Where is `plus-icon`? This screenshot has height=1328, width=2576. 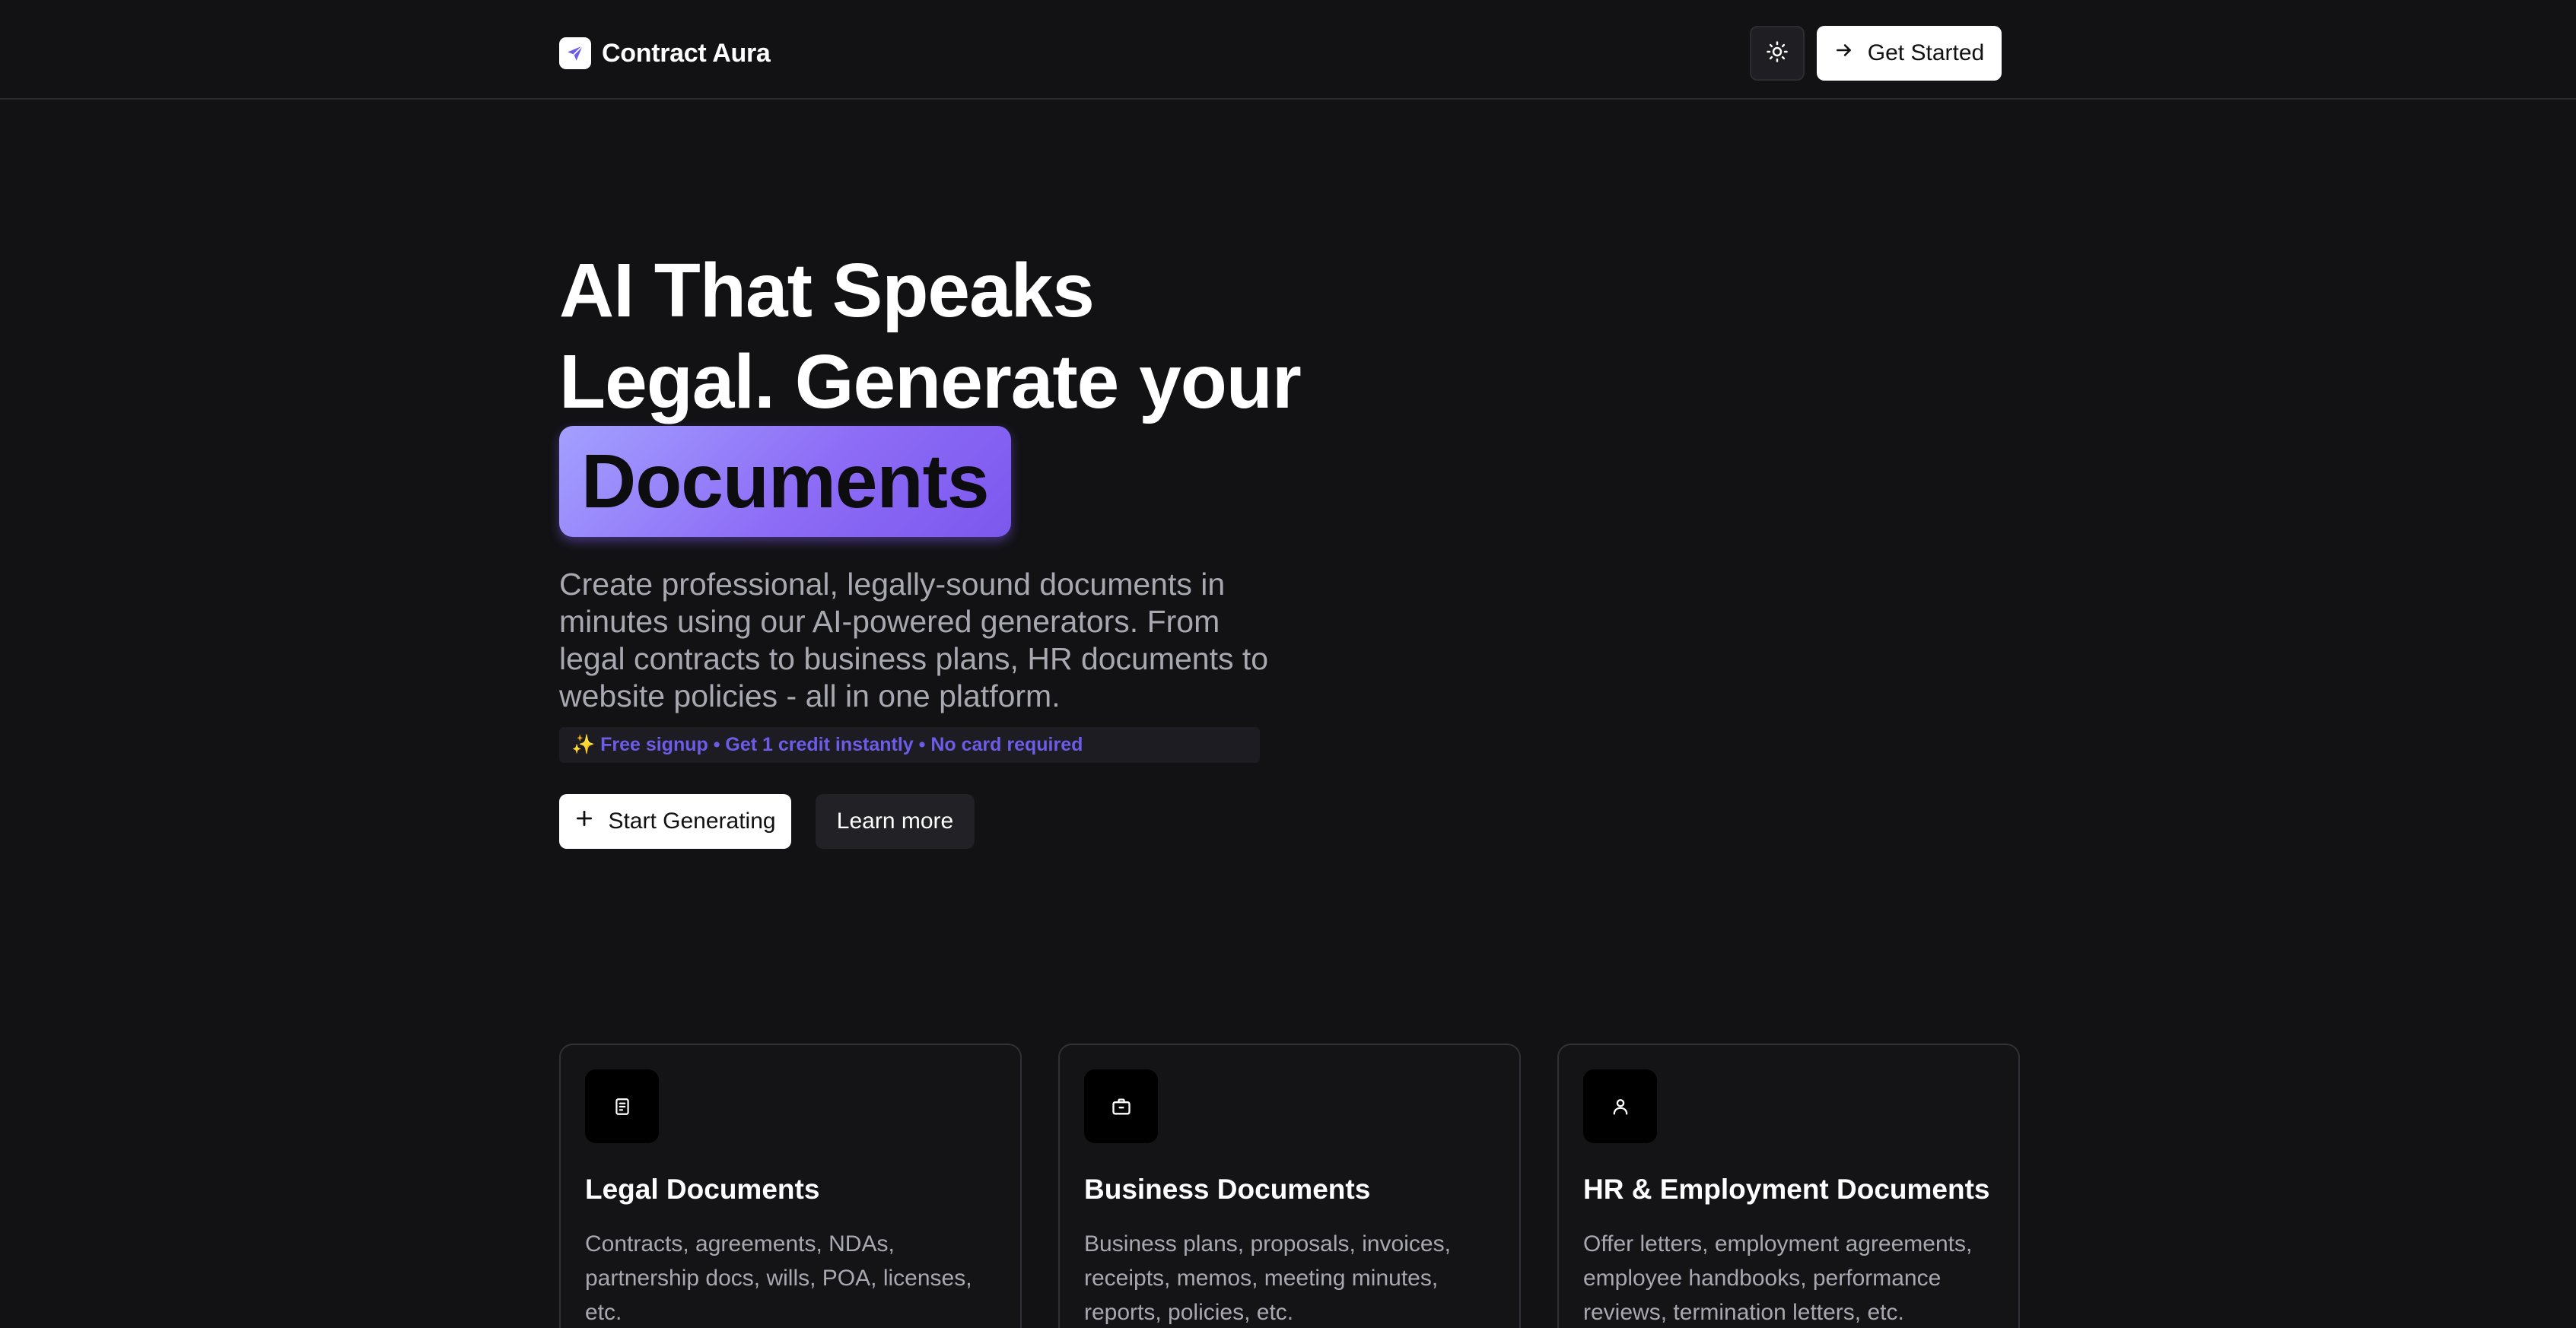 plus-icon is located at coordinates (584, 821).